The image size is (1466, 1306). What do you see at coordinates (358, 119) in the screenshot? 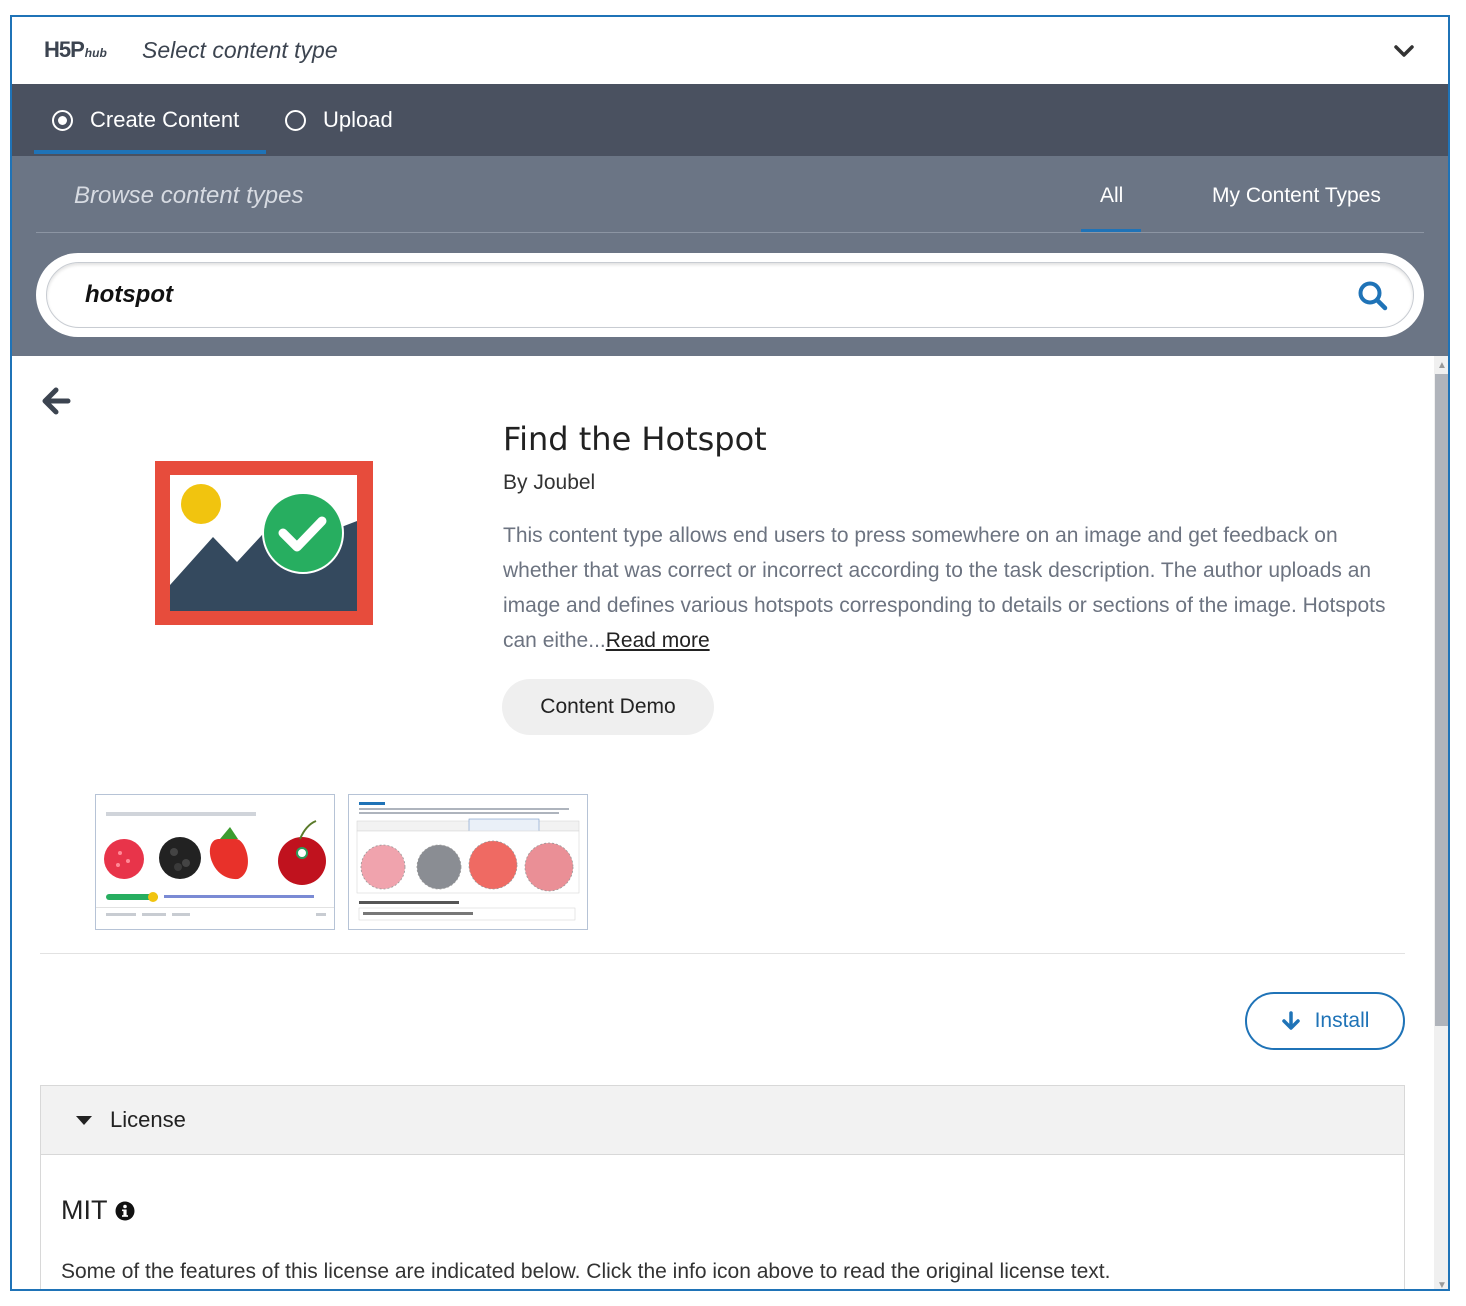
I see `tab-label: Upload` at bounding box center [358, 119].